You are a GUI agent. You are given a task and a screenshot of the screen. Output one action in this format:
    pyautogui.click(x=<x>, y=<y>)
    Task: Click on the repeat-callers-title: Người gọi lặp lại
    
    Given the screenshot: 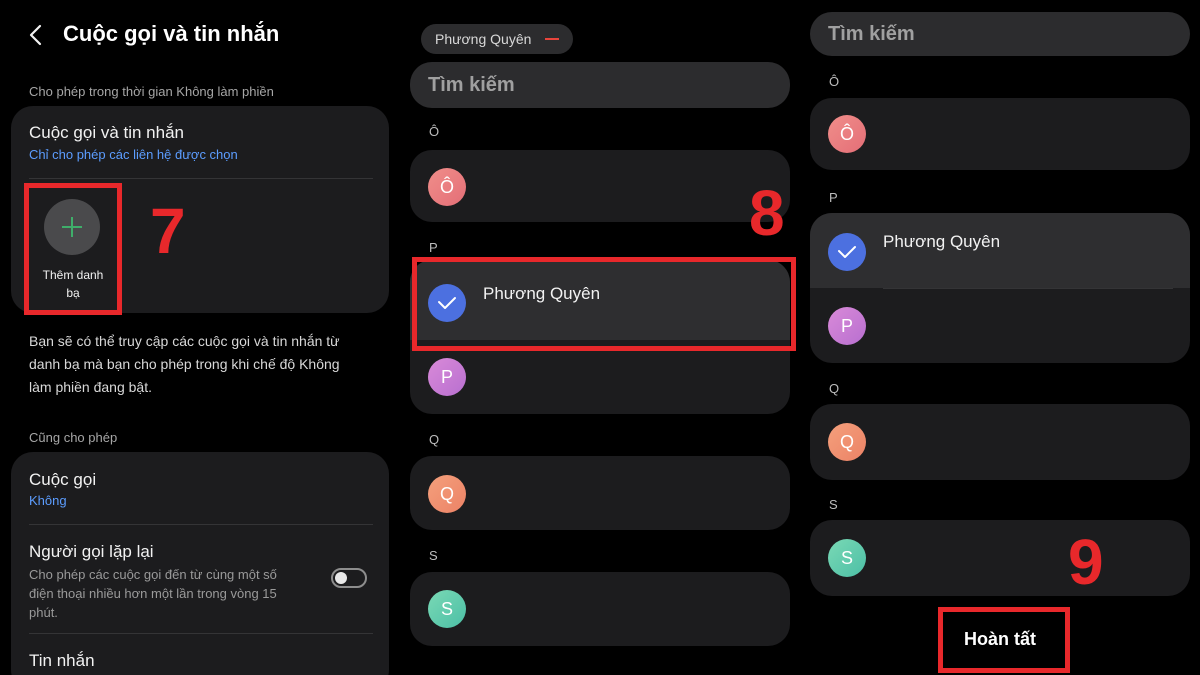 What is the action you would take?
    pyautogui.click(x=91, y=551)
    